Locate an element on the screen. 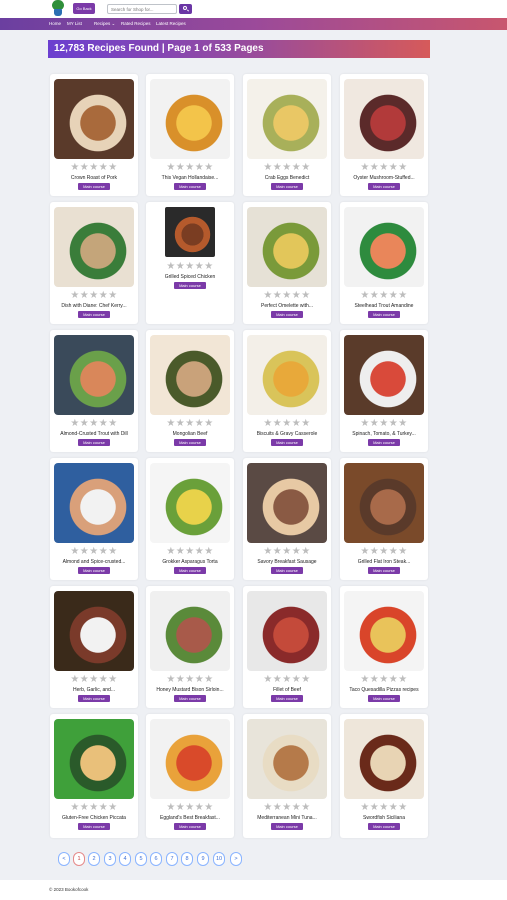  recipe-title: Gluten-Free Chicken Piccata is located at coordinates (94, 818).